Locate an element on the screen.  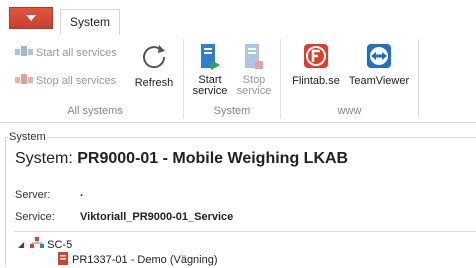
start-all-label: Start all services is located at coordinates (76, 52).